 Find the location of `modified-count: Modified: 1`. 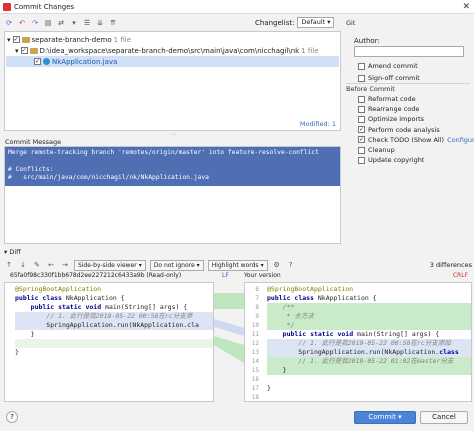

modified-count: Modified: 1 is located at coordinates (317, 124).